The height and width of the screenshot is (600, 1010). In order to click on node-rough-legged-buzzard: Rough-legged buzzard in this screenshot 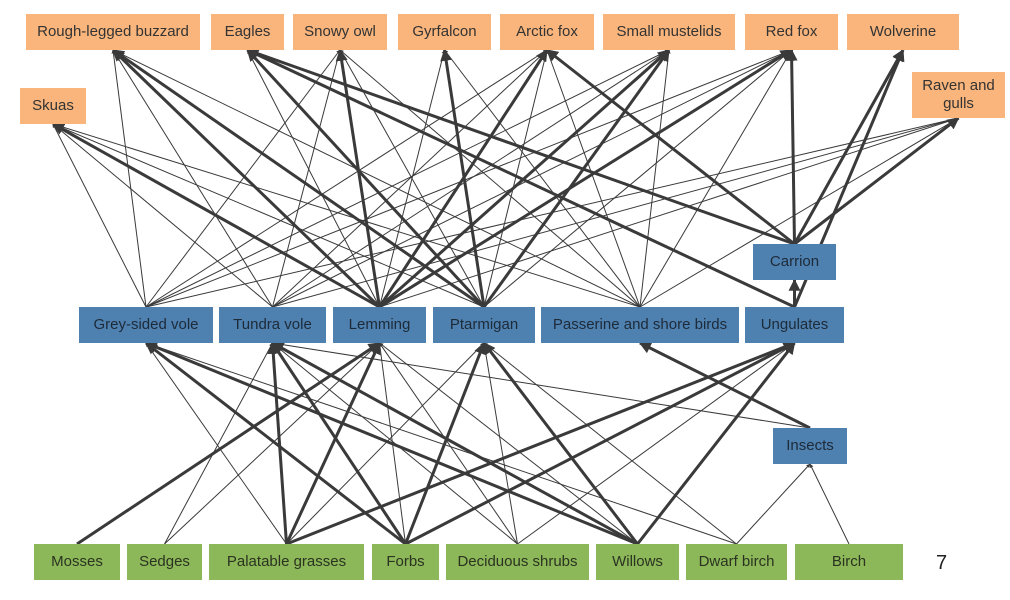, I will do `click(113, 32)`.